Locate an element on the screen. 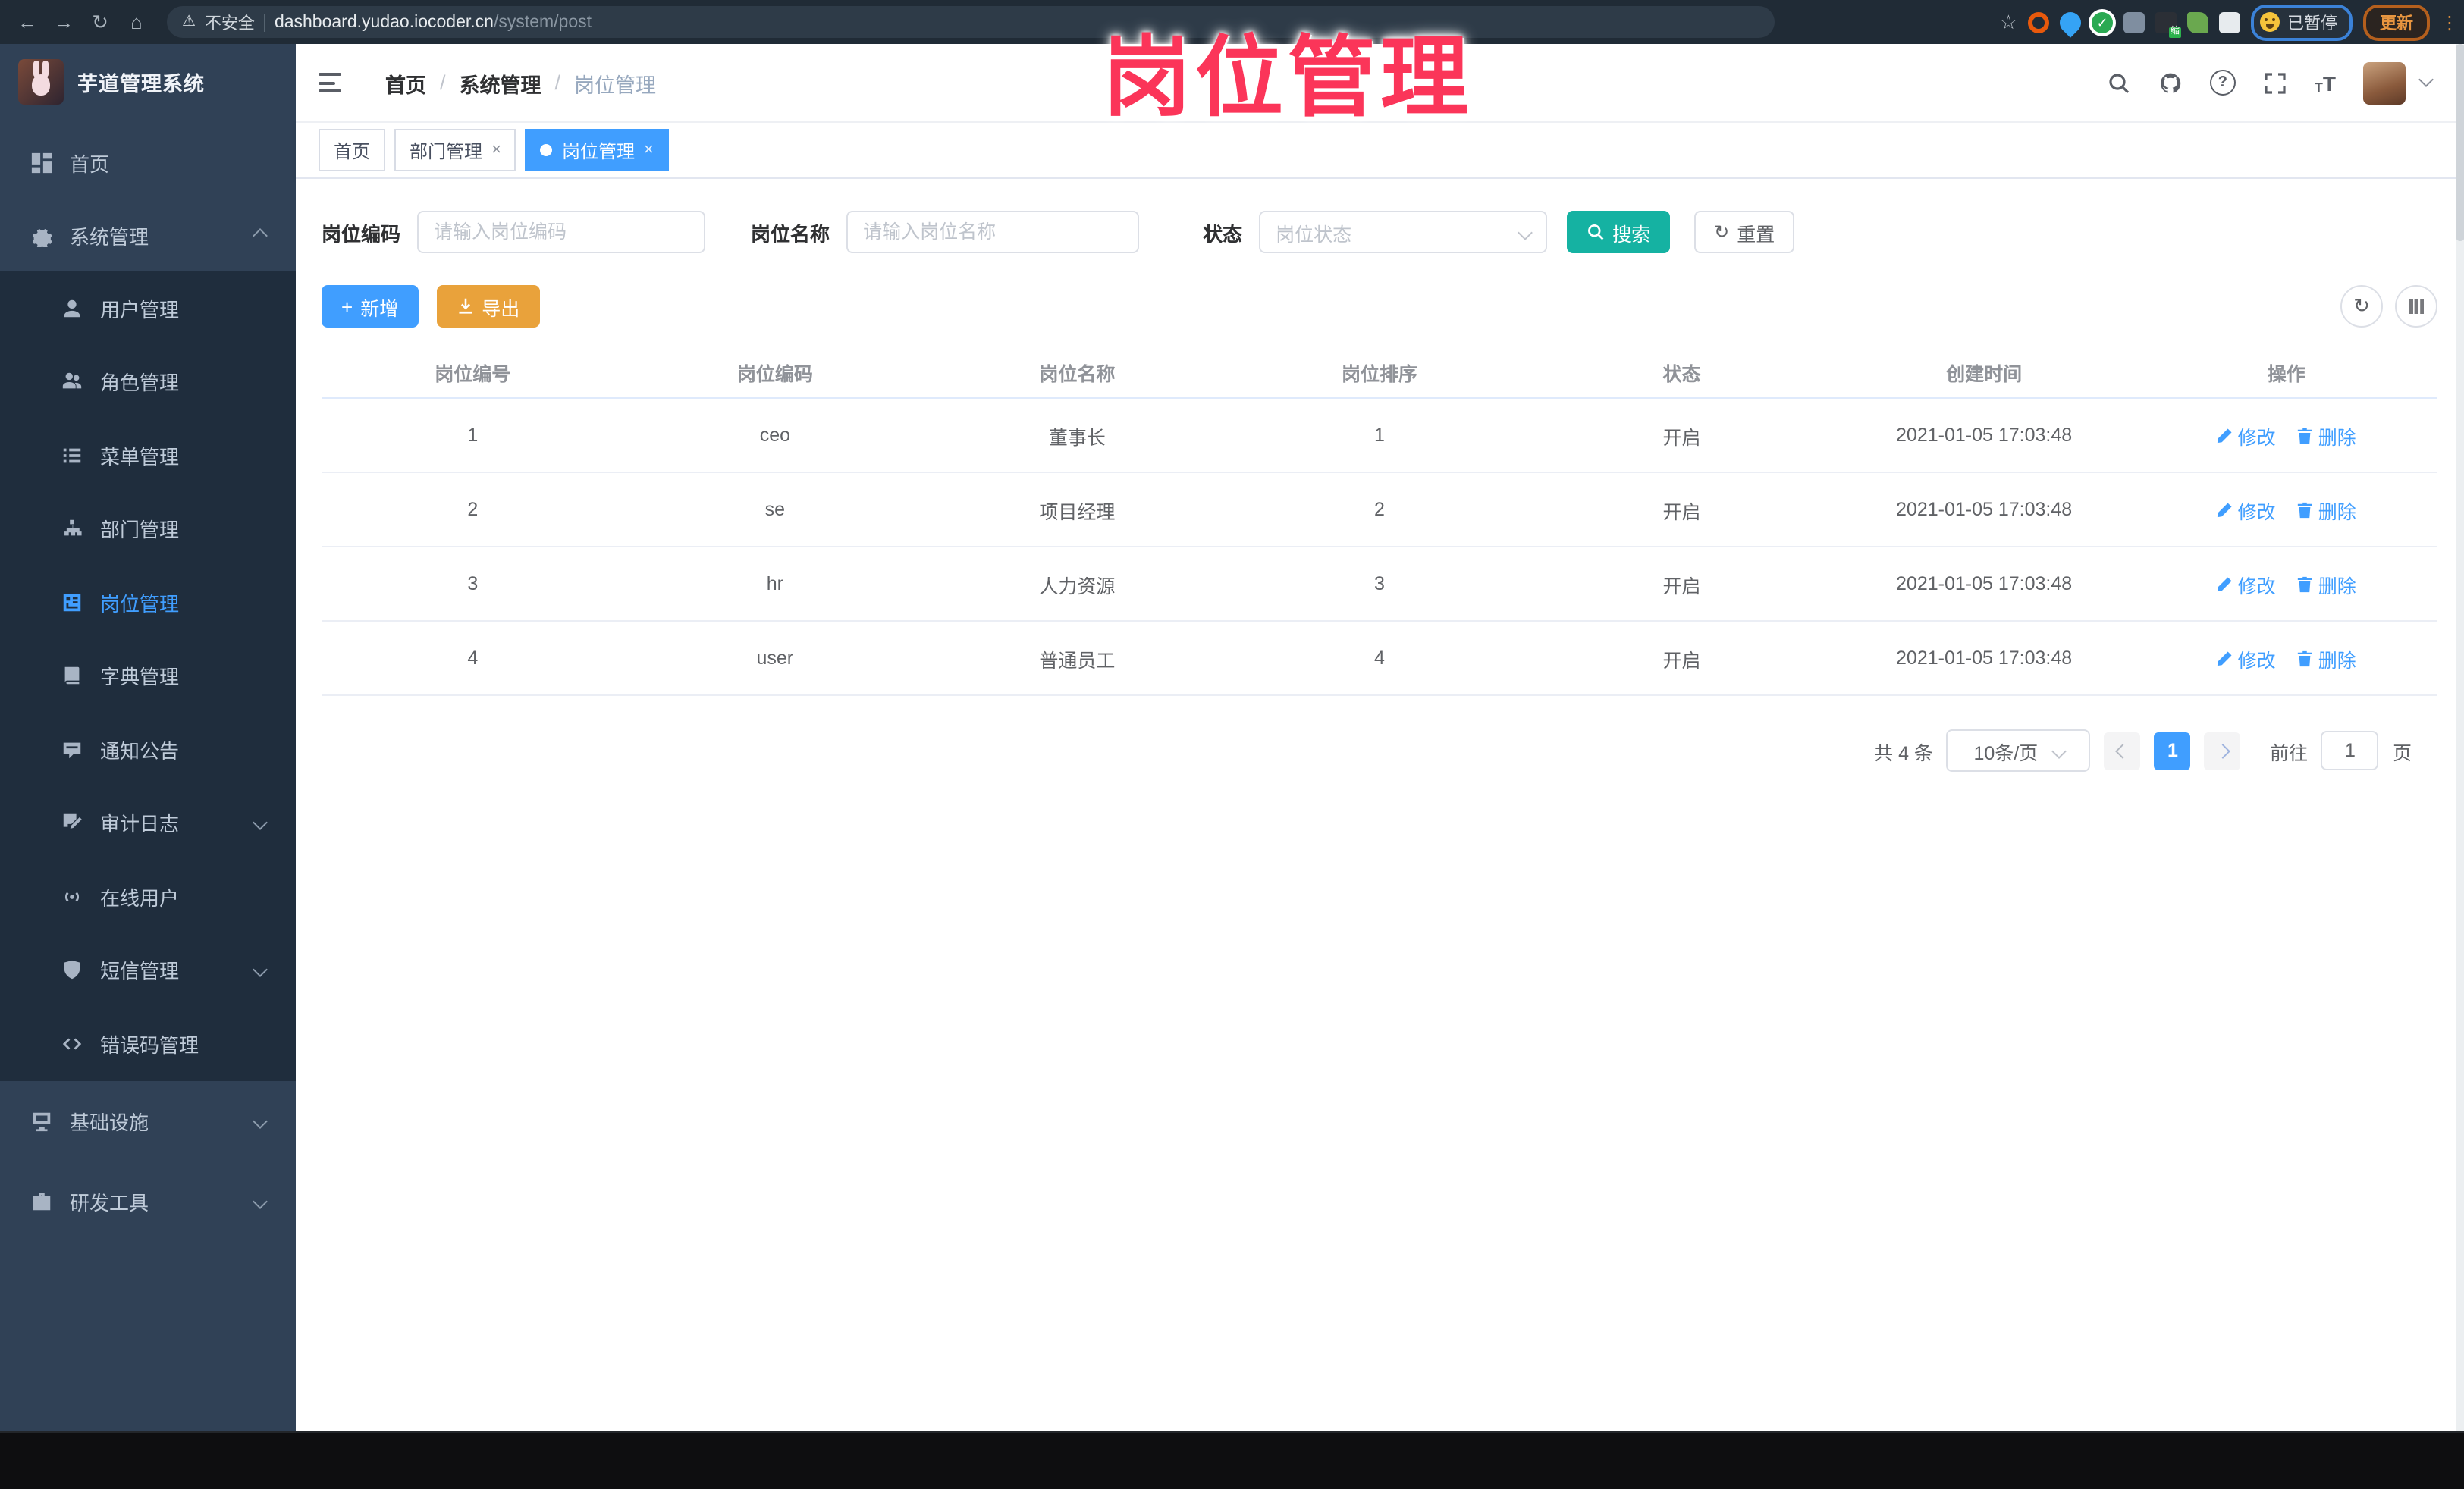  font-size-icon: TT is located at coordinates (2325, 83).